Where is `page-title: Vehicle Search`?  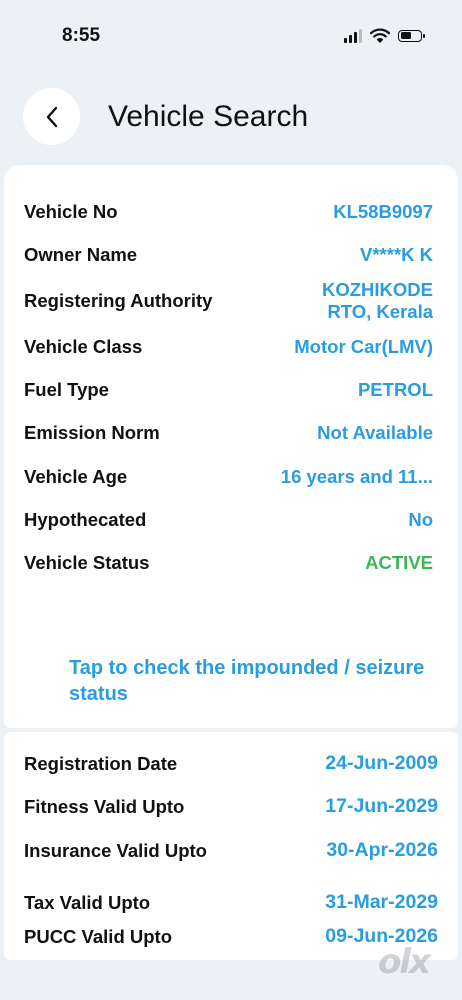 page-title: Vehicle Search is located at coordinates (208, 116).